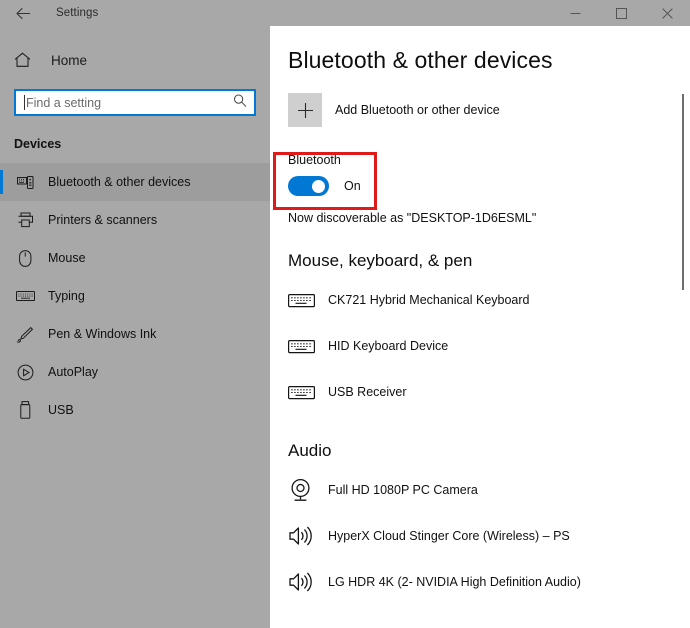 This screenshot has width=690, height=628. I want to click on device-row: USB Receiver, so click(480, 392).